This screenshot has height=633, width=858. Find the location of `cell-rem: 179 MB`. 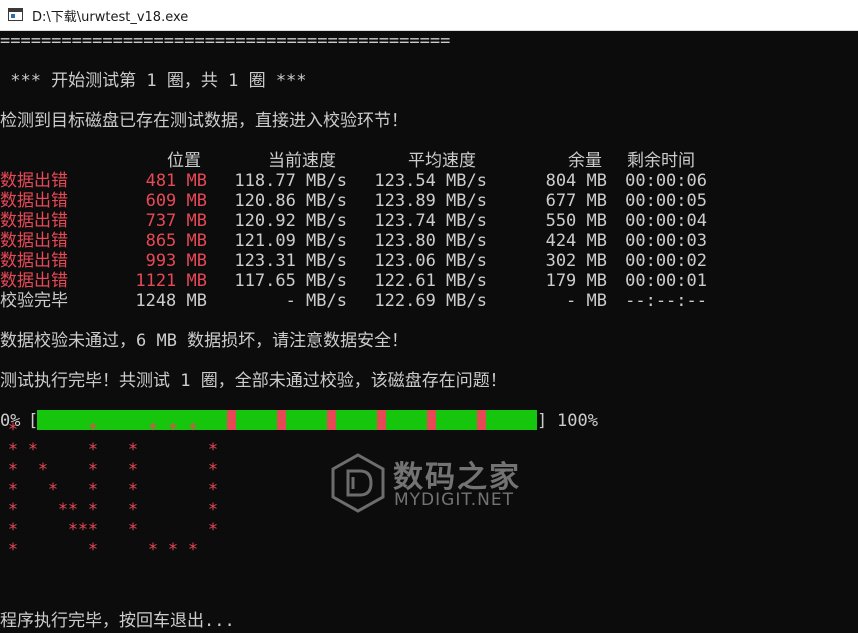

cell-rem: 179 MB is located at coordinates (576, 281).